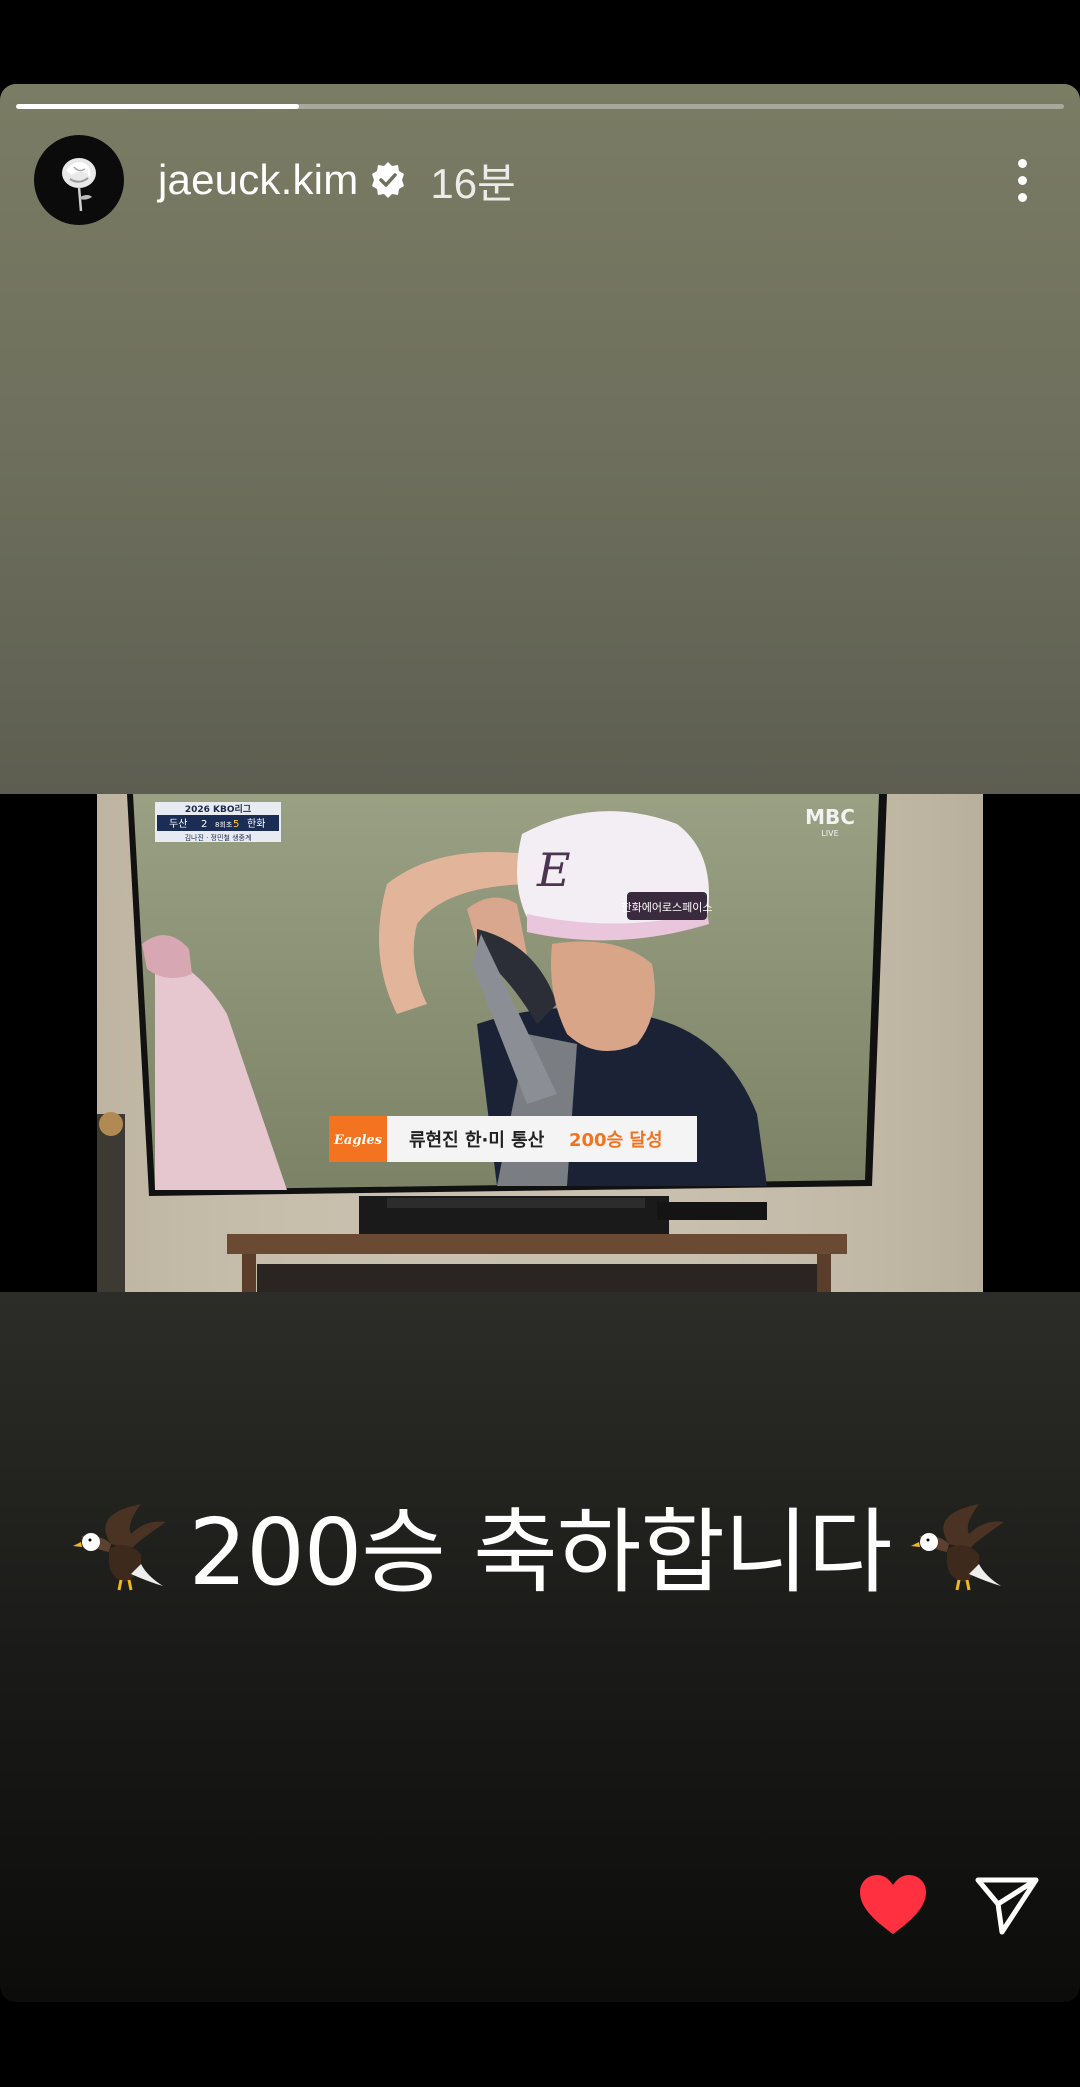 The height and width of the screenshot is (2087, 1080). What do you see at coordinates (236, 824) in the screenshot?
I see `score-away: 5` at bounding box center [236, 824].